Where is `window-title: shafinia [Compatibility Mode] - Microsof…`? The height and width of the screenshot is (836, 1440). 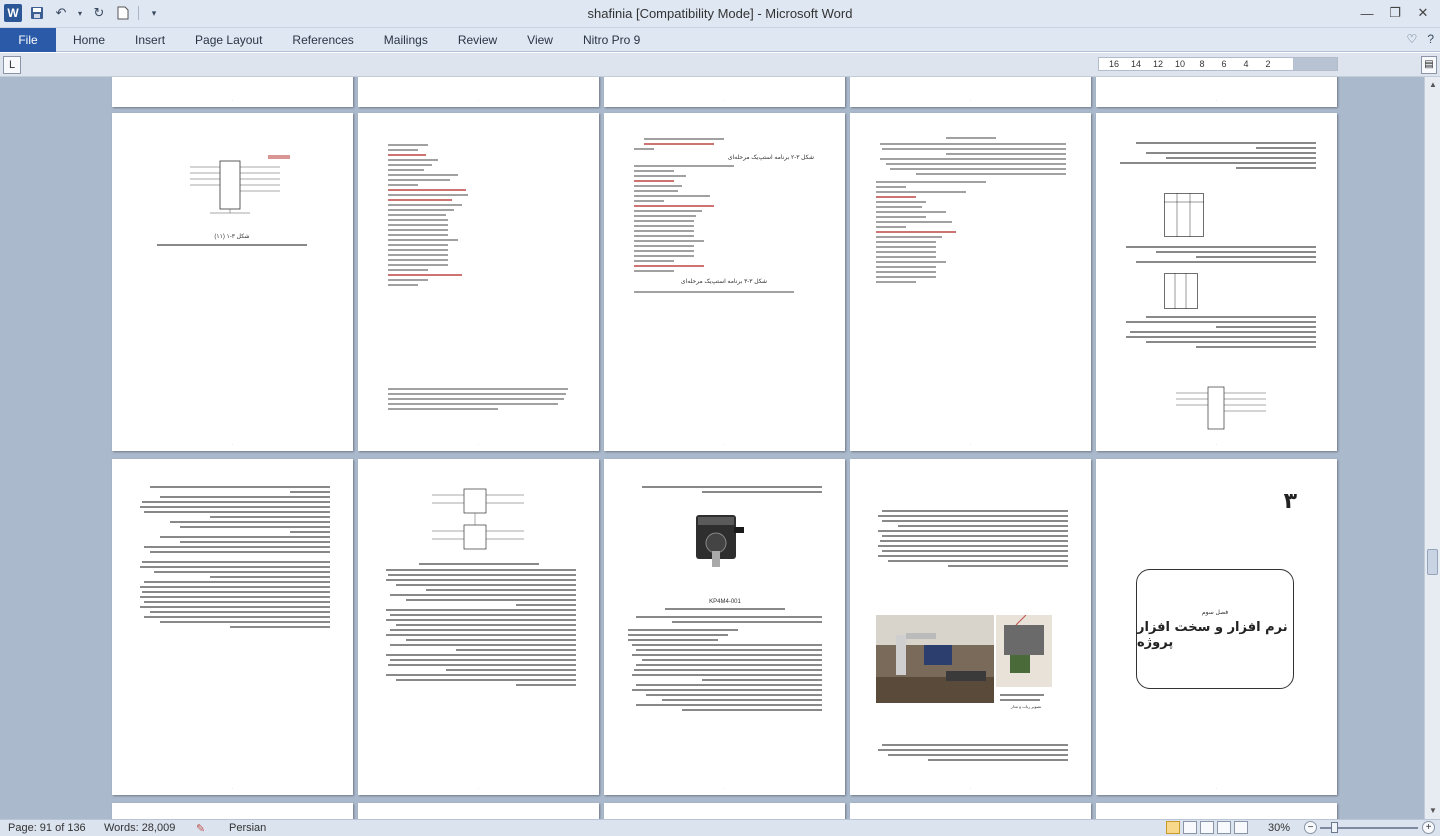 window-title: shafinia [Compatibility Mode] - Microsof… is located at coordinates (720, 13).